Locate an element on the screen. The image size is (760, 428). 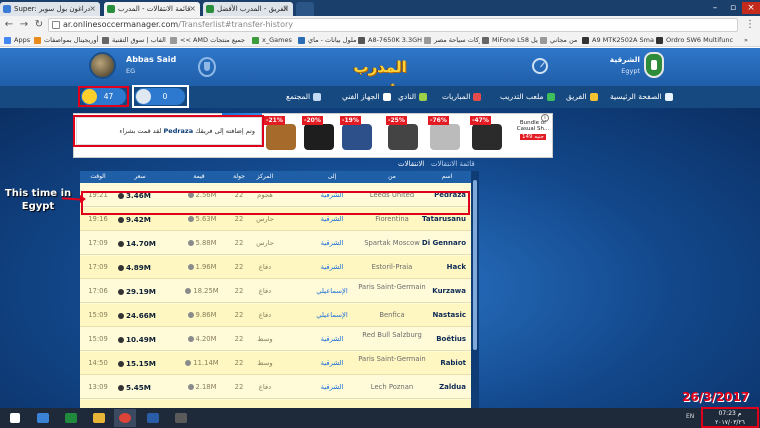
cell-name: Di Gennaro is located at coordinates (438, 243).